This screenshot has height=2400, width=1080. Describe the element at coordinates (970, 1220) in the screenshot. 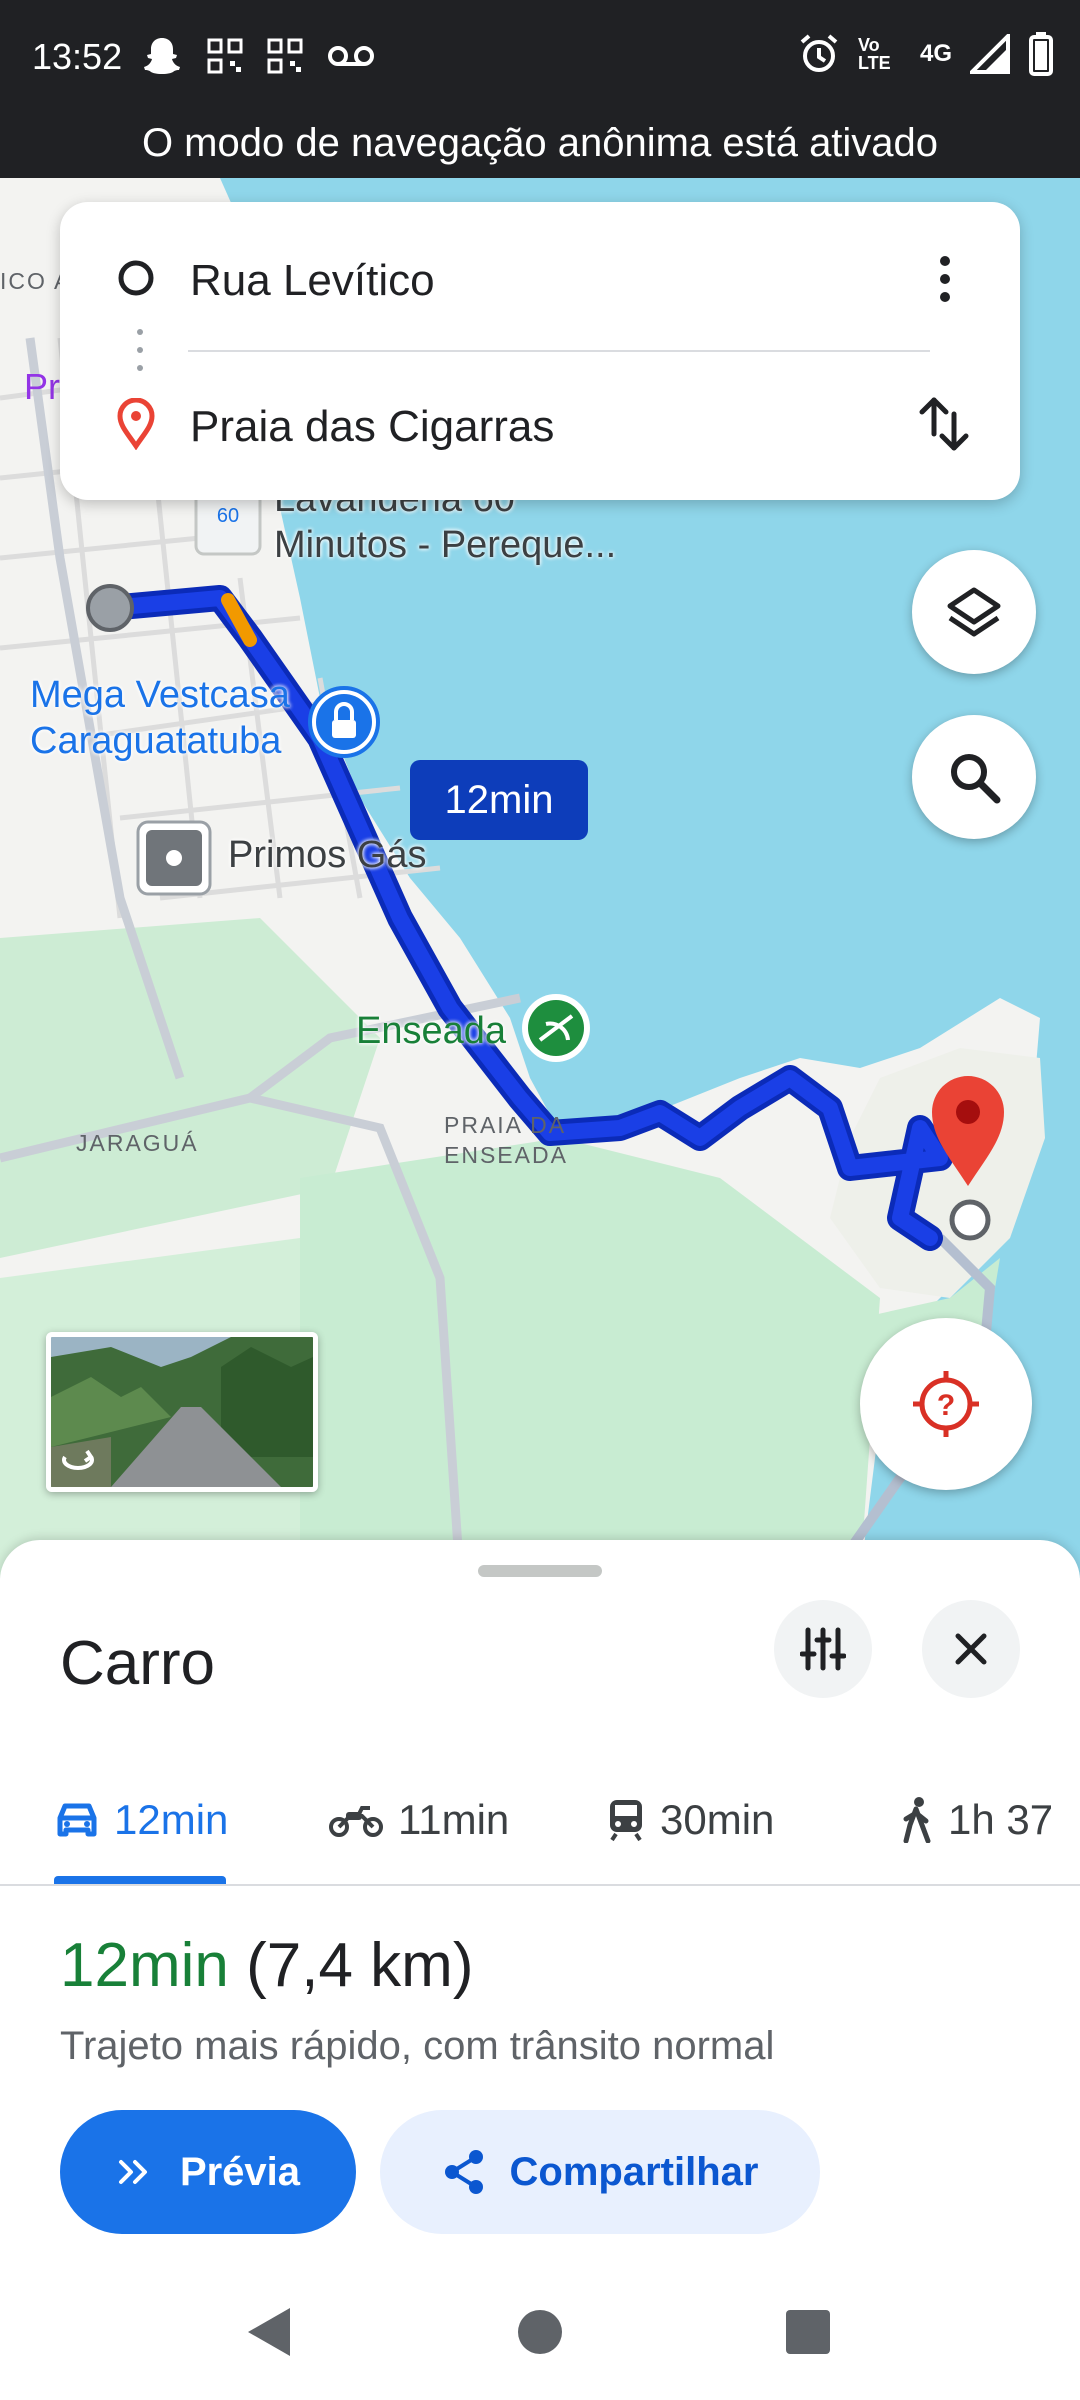

I see `destination-dot` at that location.